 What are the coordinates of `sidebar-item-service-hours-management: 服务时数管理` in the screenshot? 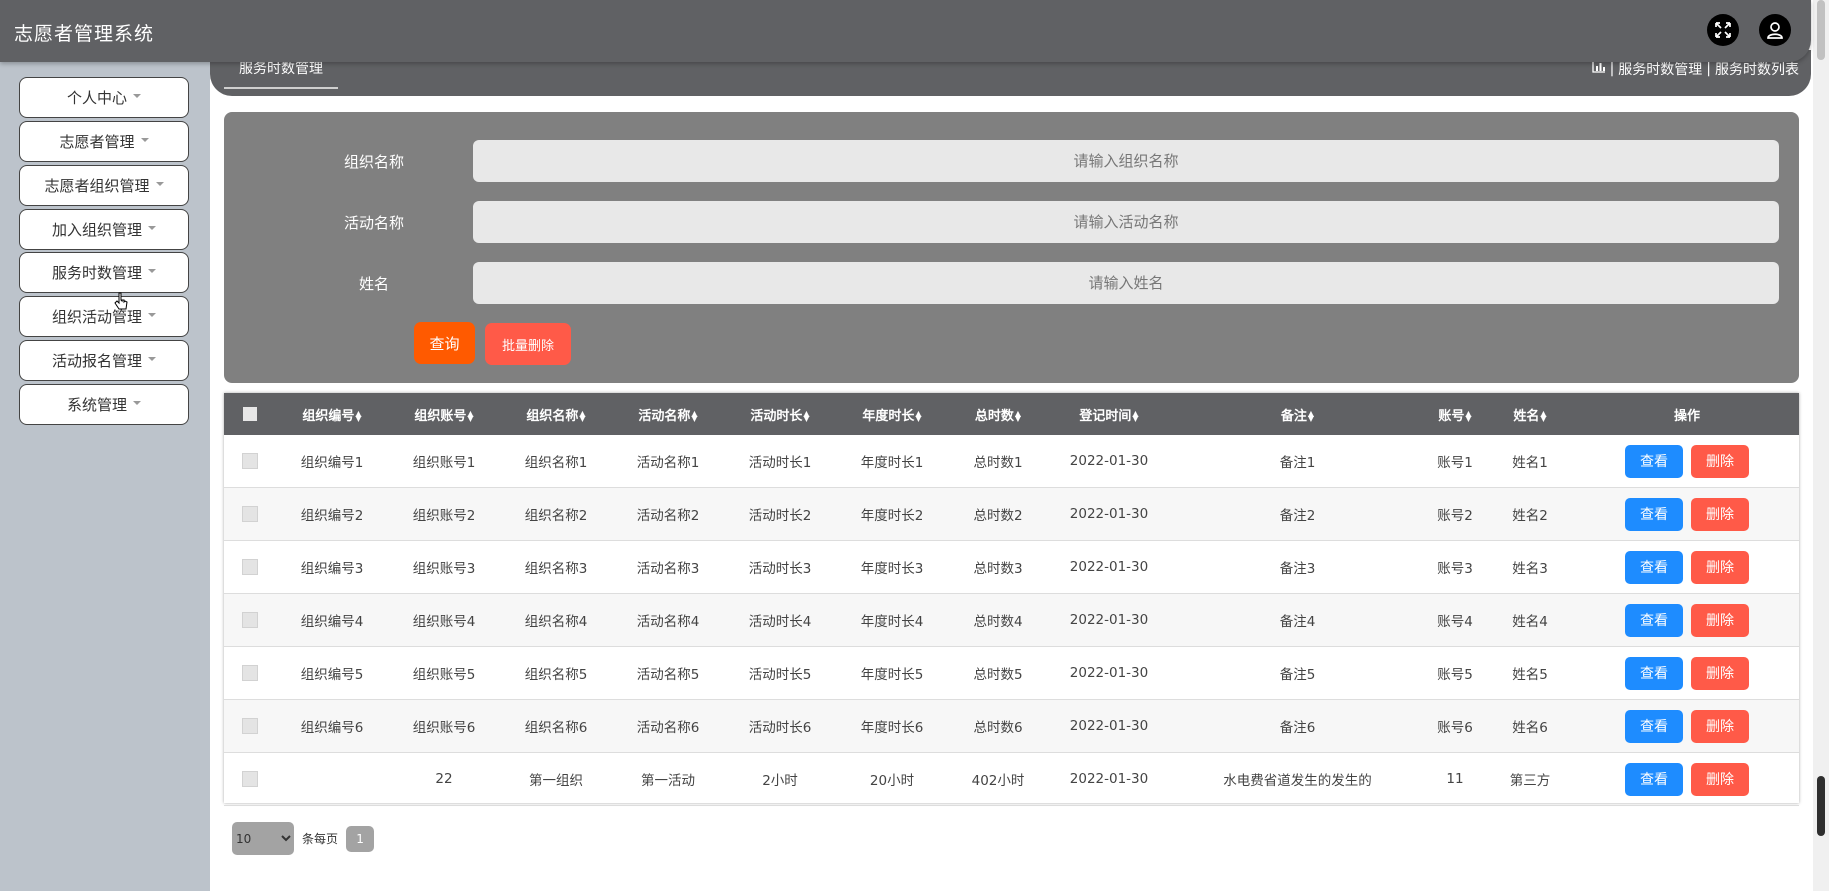 It's located at (104, 272).